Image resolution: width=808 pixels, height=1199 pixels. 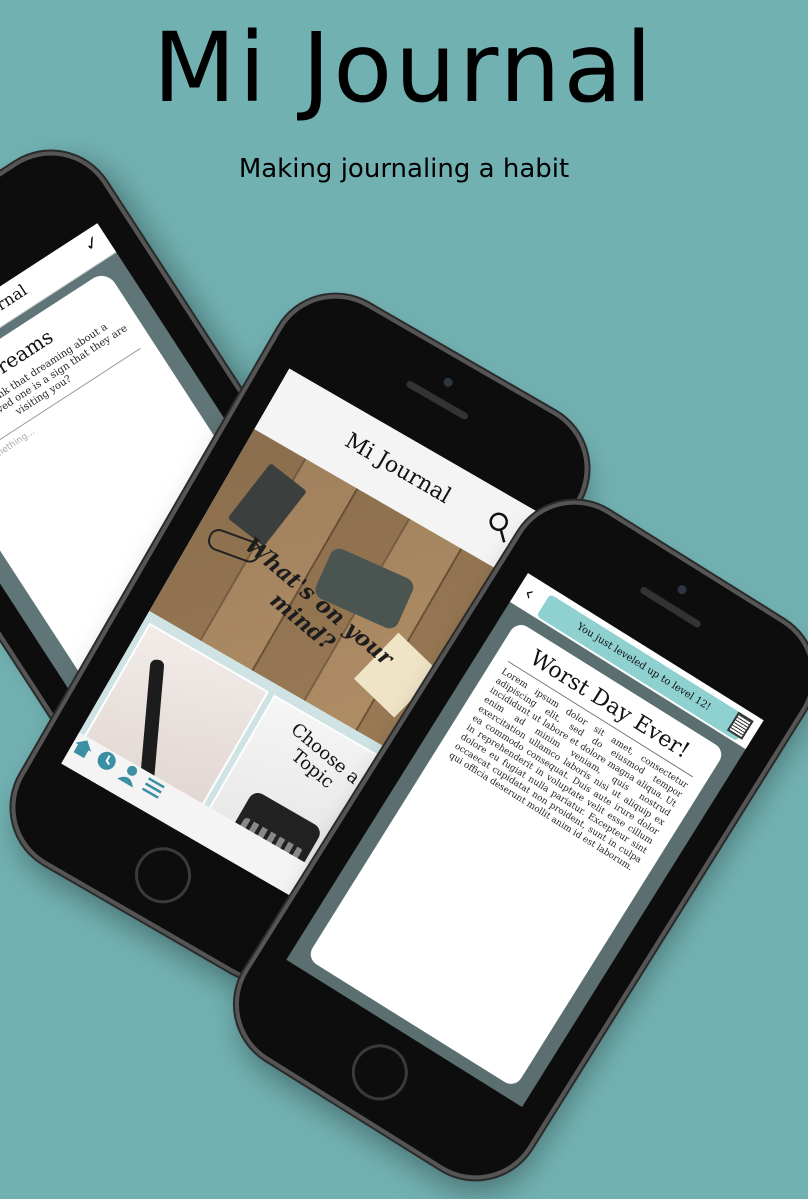 What do you see at coordinates (404, 68) in the screenshot?
I see `page-title: Mi Journal` at bounding box center [404, 68].